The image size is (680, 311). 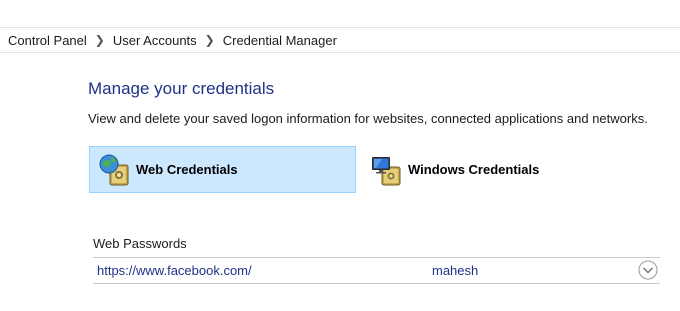 What do you see at coordinates (140, 243) in the screenshot?
I see `web-passwords-heading: Web Passwords` at bounding box center [140, 243].